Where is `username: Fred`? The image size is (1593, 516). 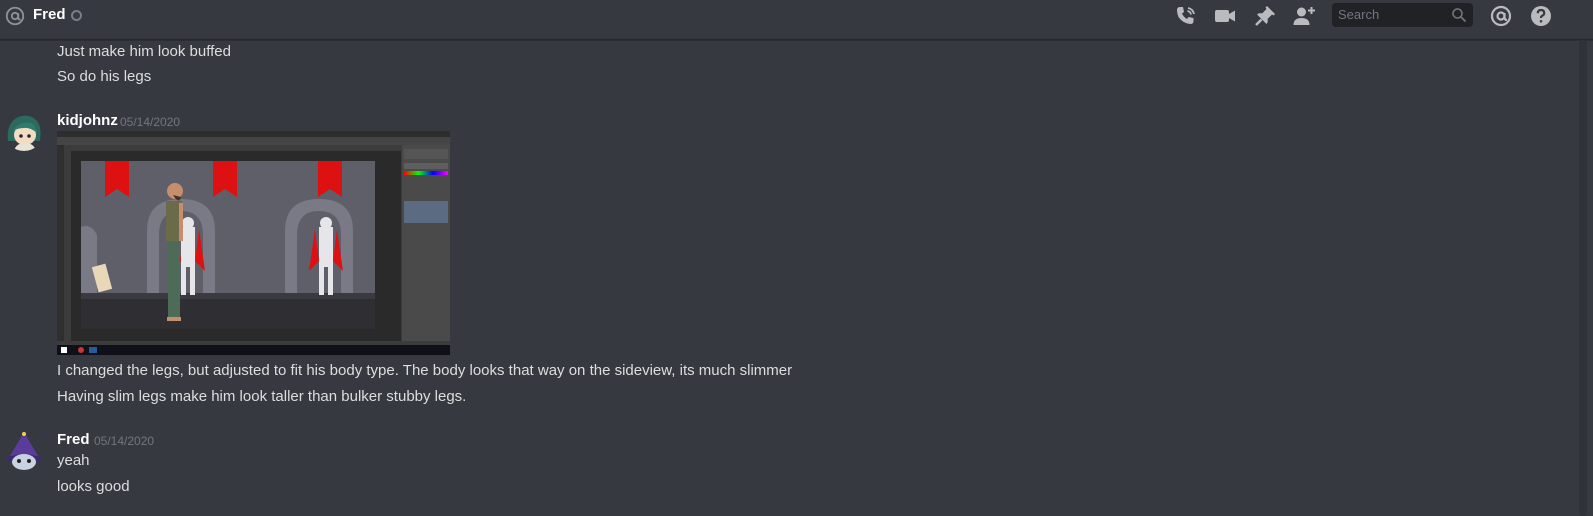 username: Fred is located at coordinates (73, 439).